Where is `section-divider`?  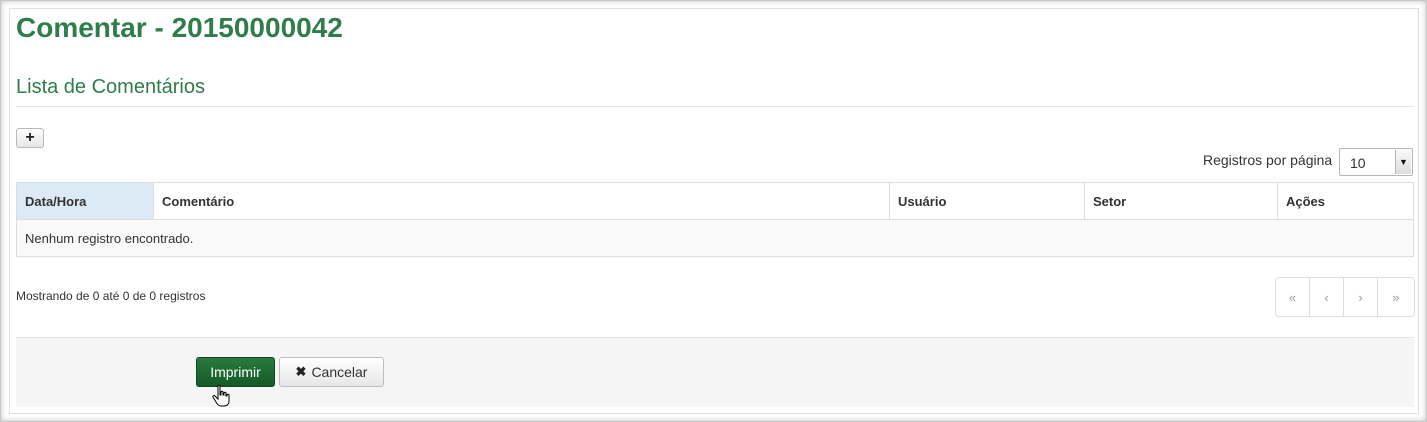
section-divider is located at coordinates (715, 106).